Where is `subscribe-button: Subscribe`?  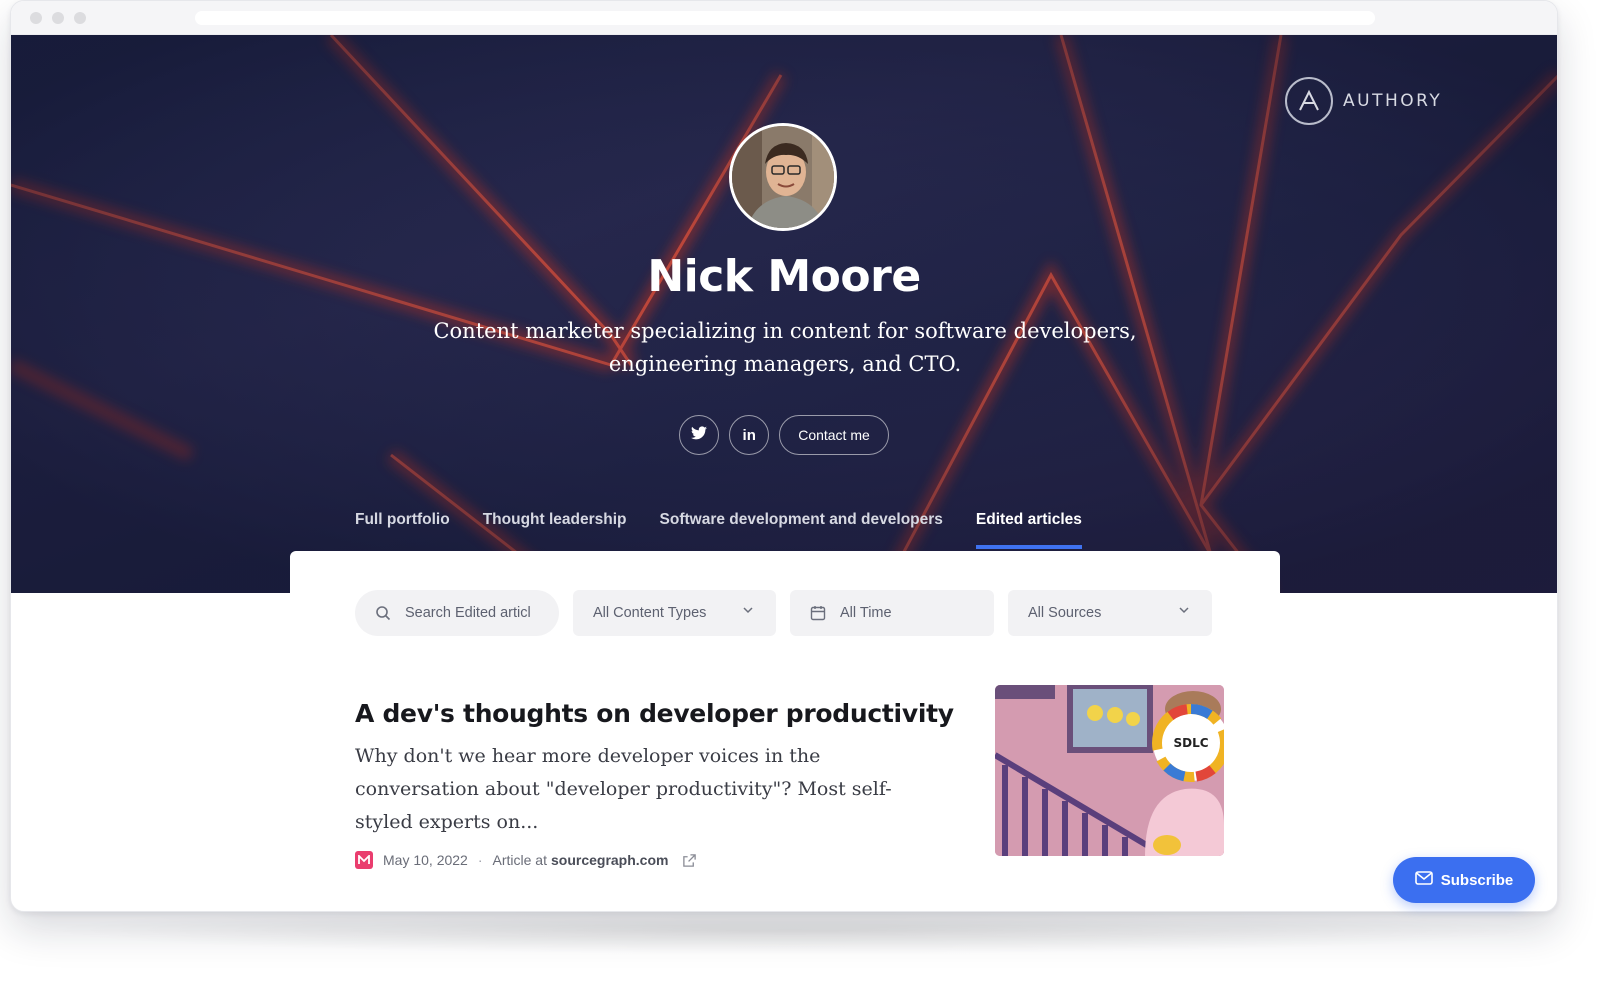
subscribe-button: Subscribe is located at coordinates (1464, 880).